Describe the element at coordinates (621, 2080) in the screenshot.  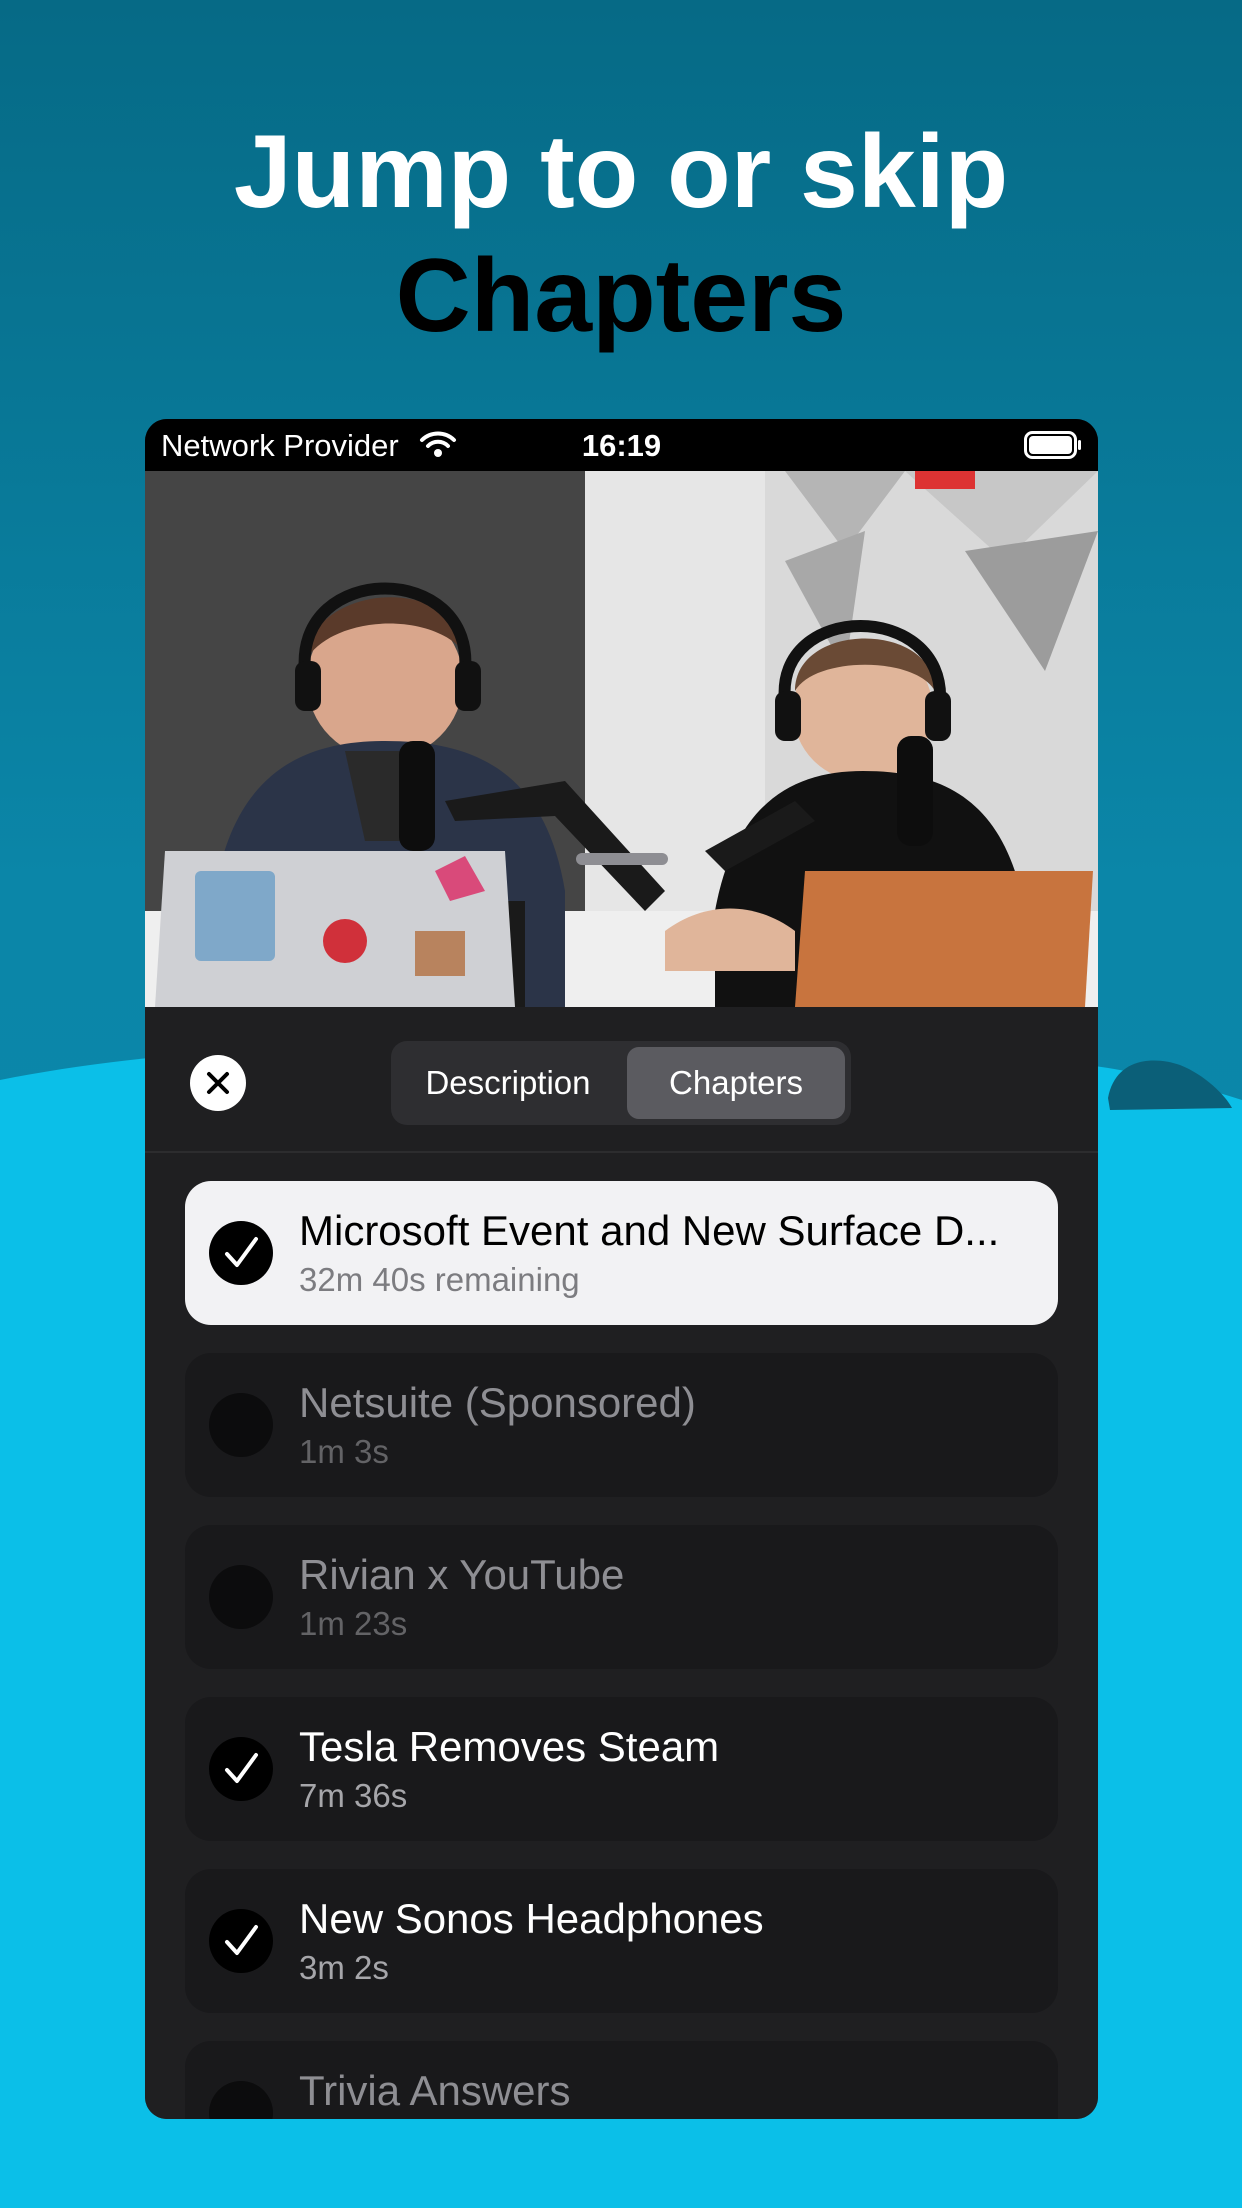
I see `chapter-row: Trivia Answers` at that location.